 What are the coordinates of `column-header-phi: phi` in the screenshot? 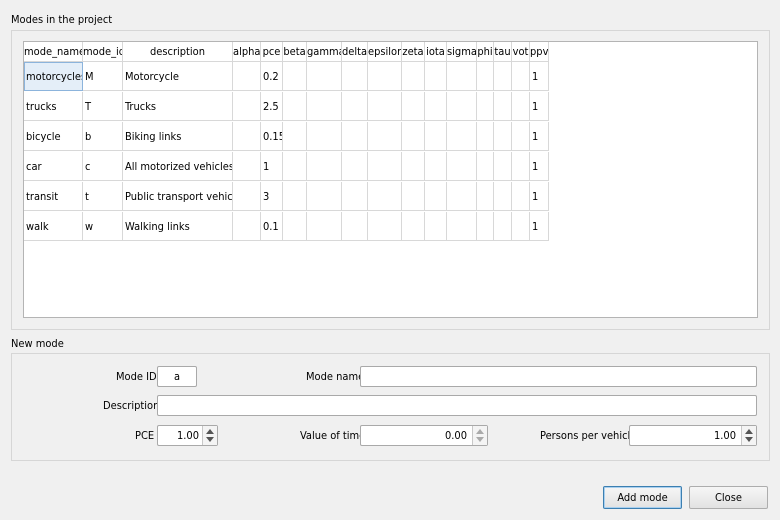 It's located at (485, 52).